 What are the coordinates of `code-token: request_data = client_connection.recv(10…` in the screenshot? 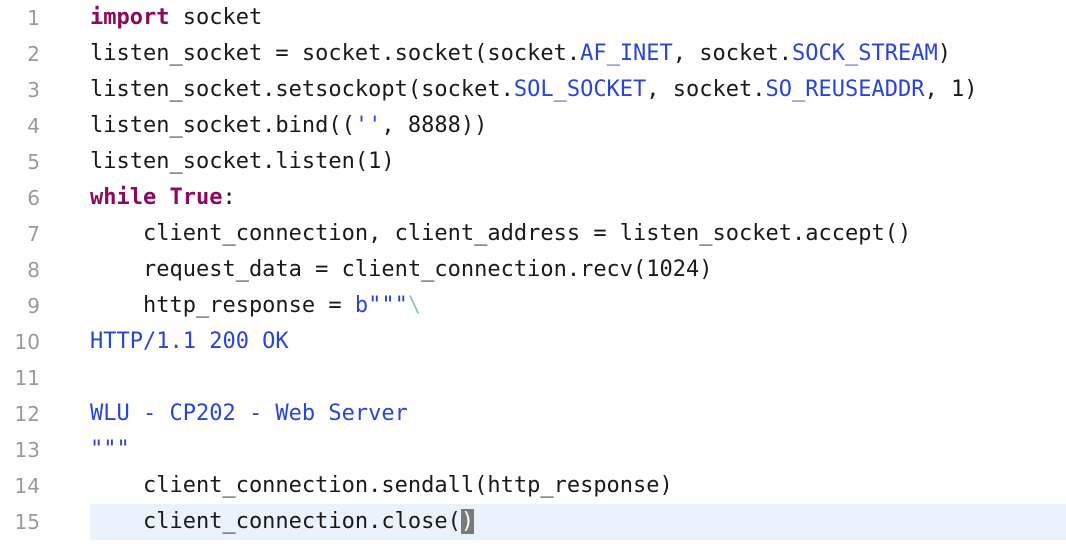 It's located at (401, 269).